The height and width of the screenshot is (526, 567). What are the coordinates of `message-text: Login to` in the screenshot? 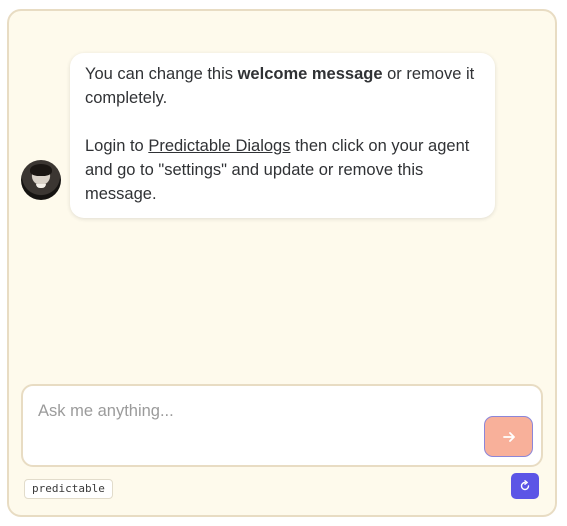 It's located at (117, 146).